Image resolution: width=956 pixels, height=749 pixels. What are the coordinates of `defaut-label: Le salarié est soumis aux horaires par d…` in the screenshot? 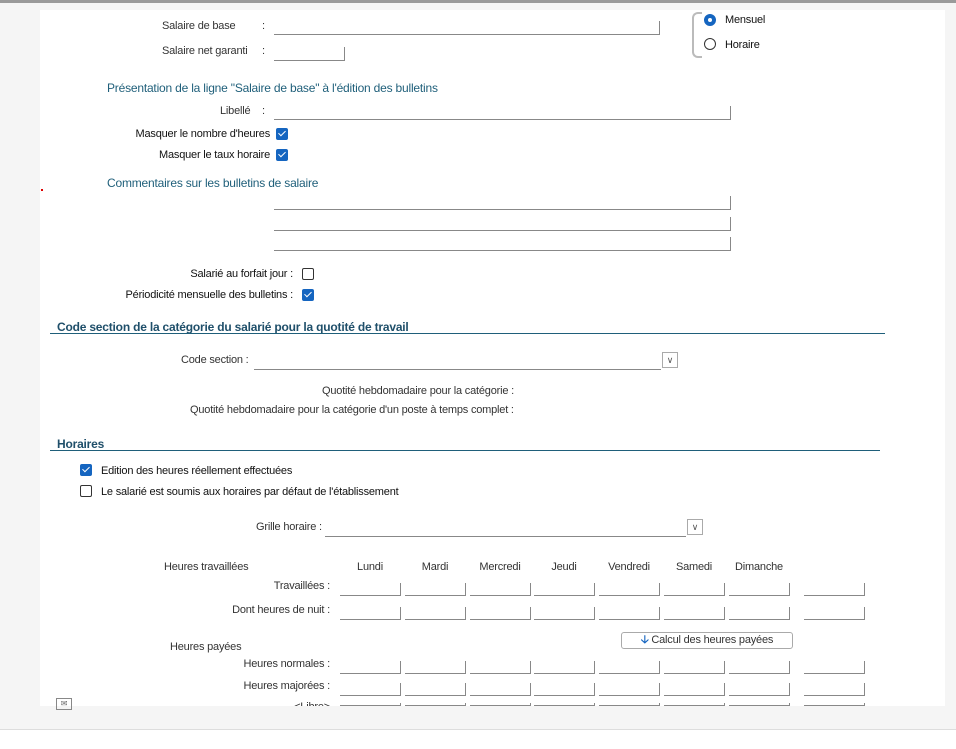 It's located at (250, 492).